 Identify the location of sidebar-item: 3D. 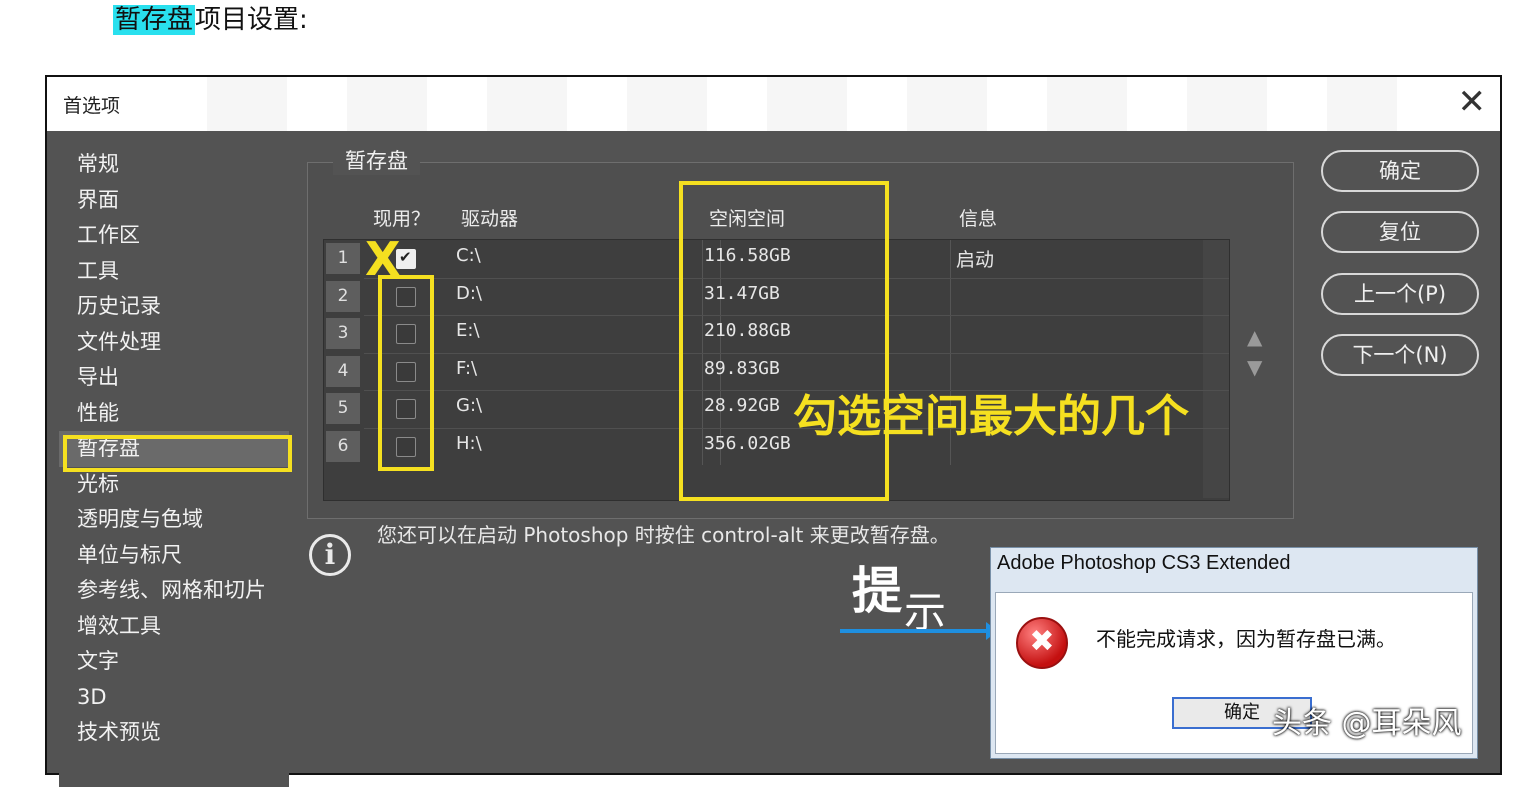
(174, 698).